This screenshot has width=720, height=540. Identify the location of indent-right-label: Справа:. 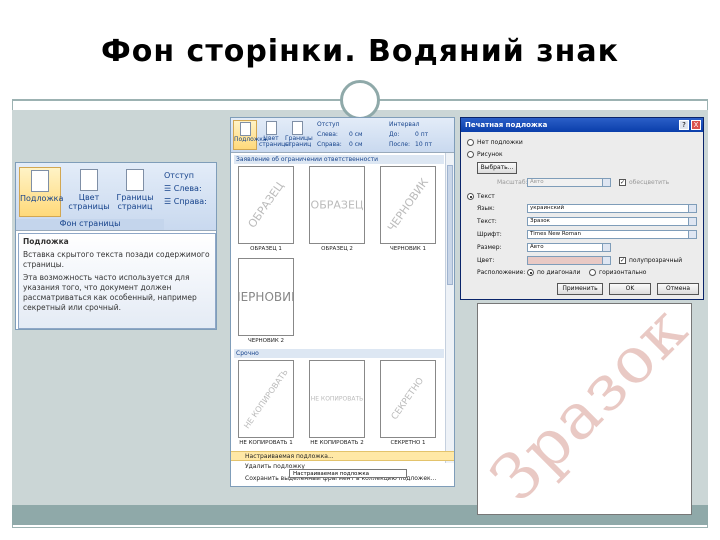
(329, 144).